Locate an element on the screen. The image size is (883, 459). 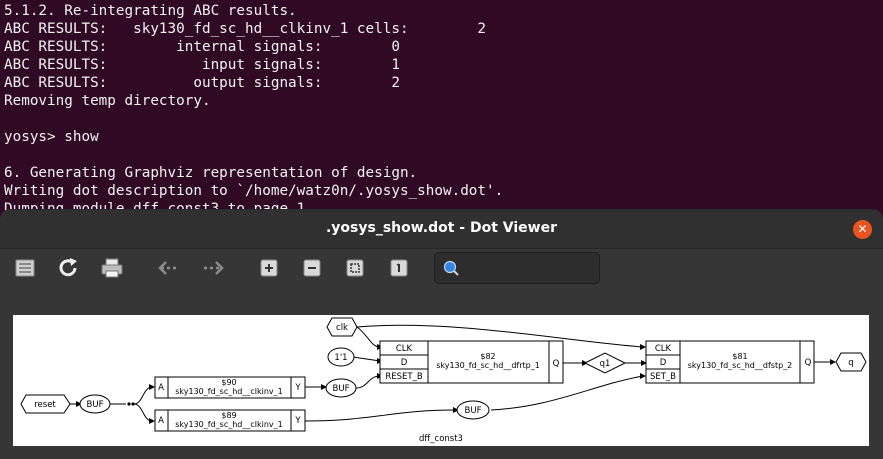
arrow-right-icon is located at coordinates (214, 268).